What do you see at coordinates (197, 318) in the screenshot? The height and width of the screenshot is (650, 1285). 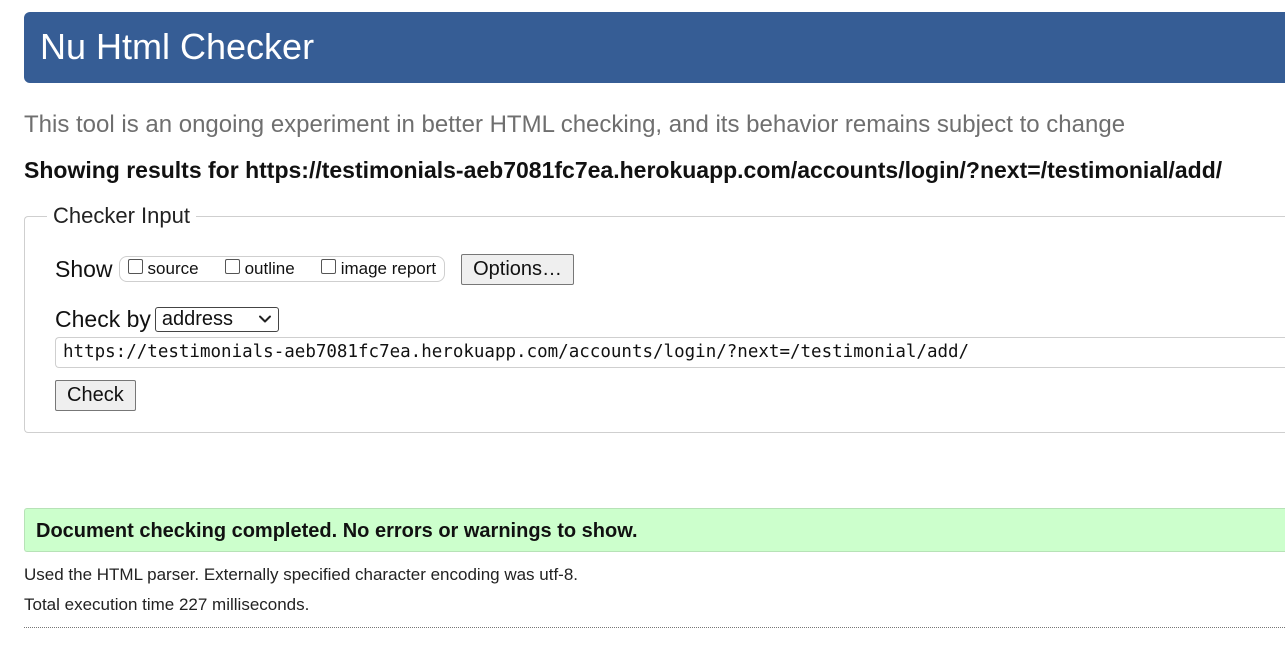 I see `check-by-selected-value: address` at bounding box center [197, 318].